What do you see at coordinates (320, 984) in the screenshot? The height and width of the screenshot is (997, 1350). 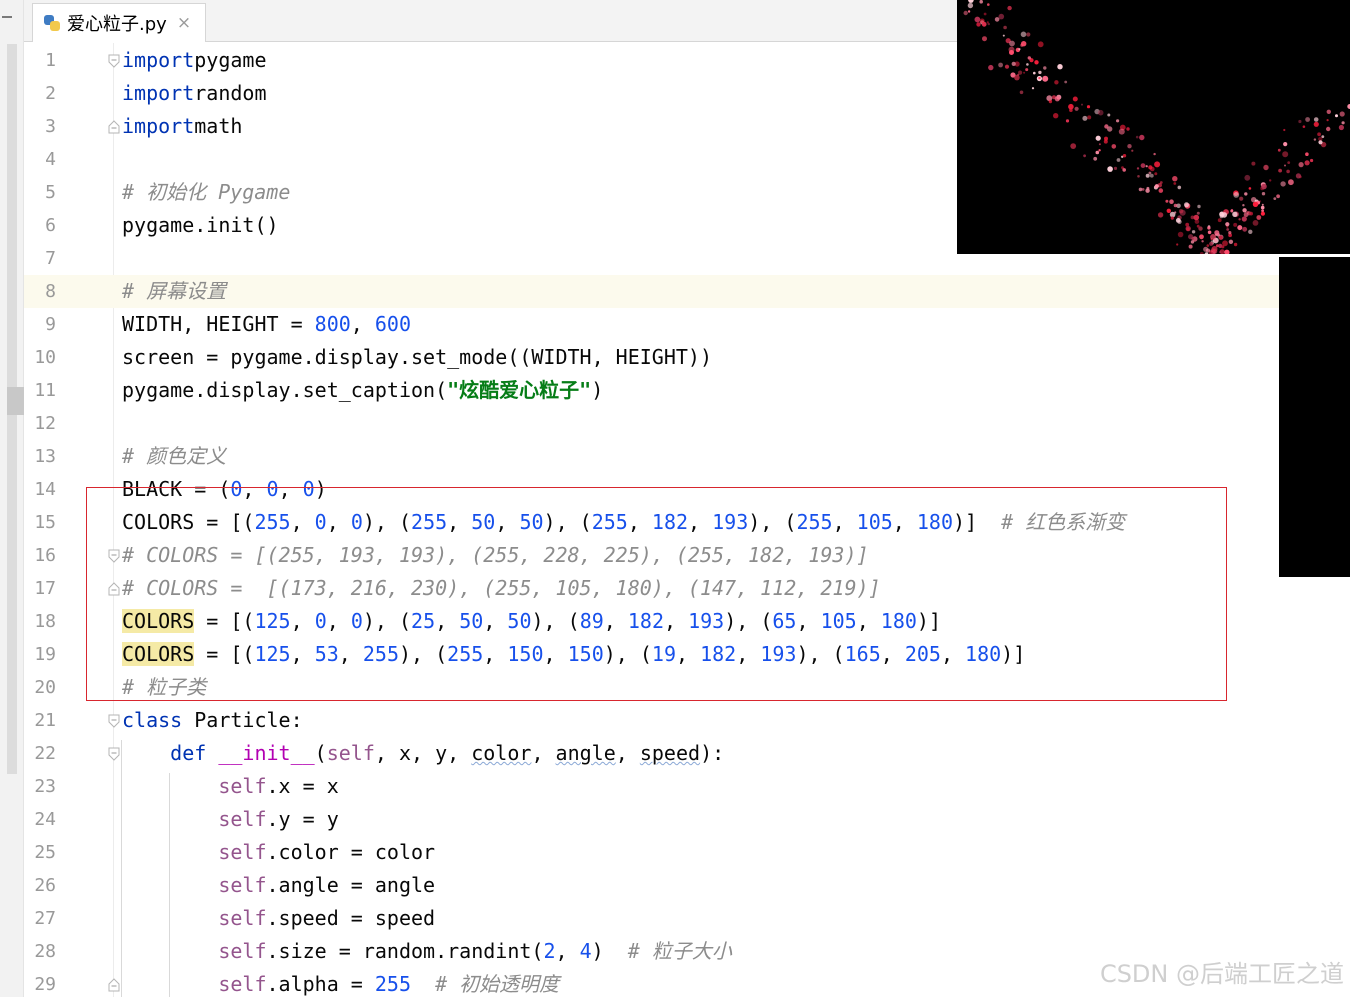 I see `code-token: .alpha =` at bounding box center [320, 984].